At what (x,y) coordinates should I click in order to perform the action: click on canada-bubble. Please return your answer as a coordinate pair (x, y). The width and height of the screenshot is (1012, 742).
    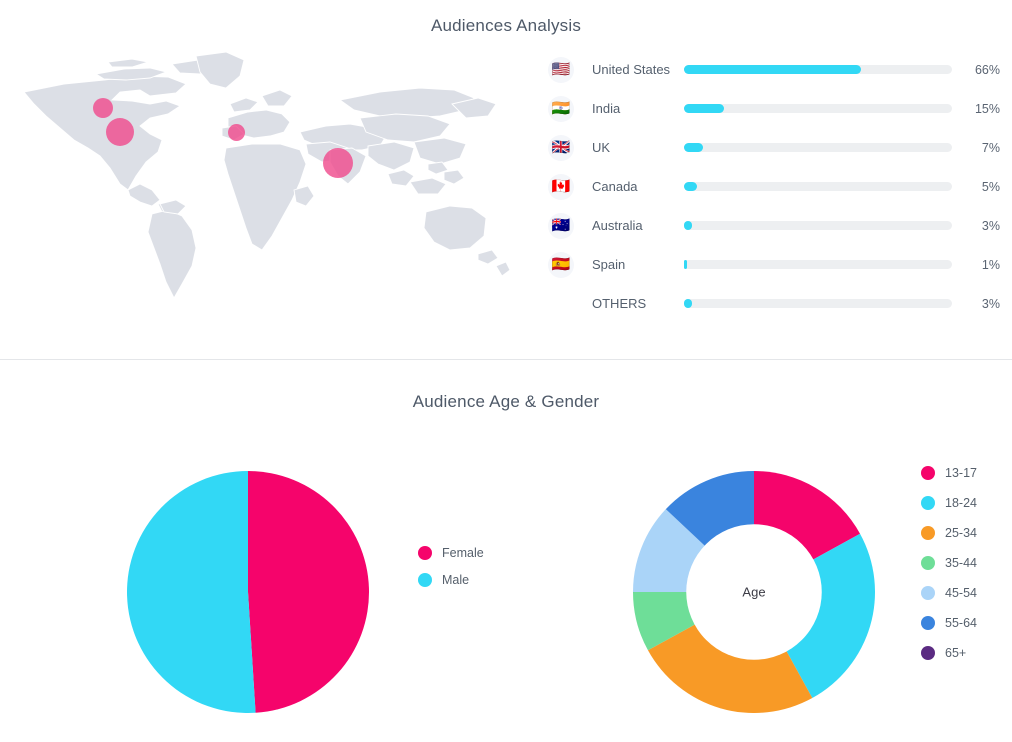
    Looking at the image, I should click on (103, 108).